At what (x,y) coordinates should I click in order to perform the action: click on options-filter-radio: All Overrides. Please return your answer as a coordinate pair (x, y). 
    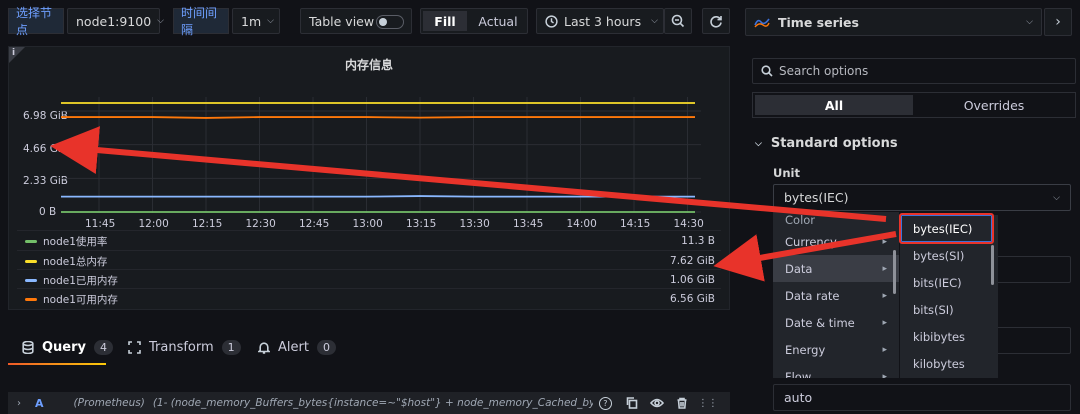
    Looking at the image, I should click on (914, 105).